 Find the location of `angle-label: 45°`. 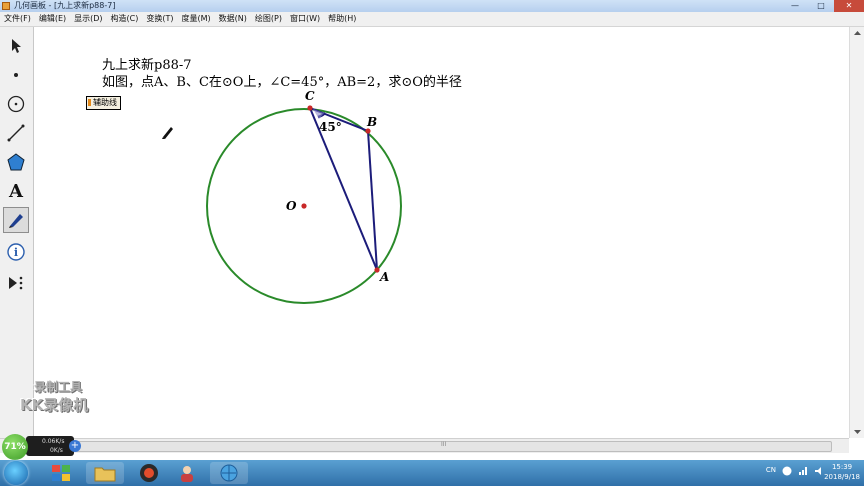

angle-label: 45° is located at coordinates (330, 127).